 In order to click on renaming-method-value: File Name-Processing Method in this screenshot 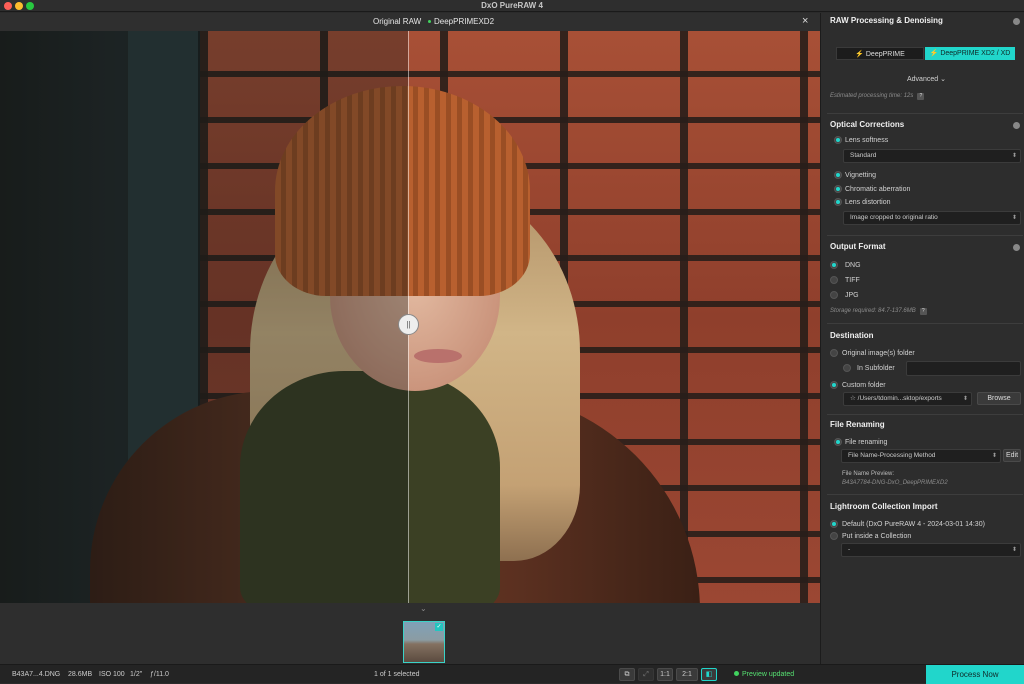, I will do `click(892, 455)`.